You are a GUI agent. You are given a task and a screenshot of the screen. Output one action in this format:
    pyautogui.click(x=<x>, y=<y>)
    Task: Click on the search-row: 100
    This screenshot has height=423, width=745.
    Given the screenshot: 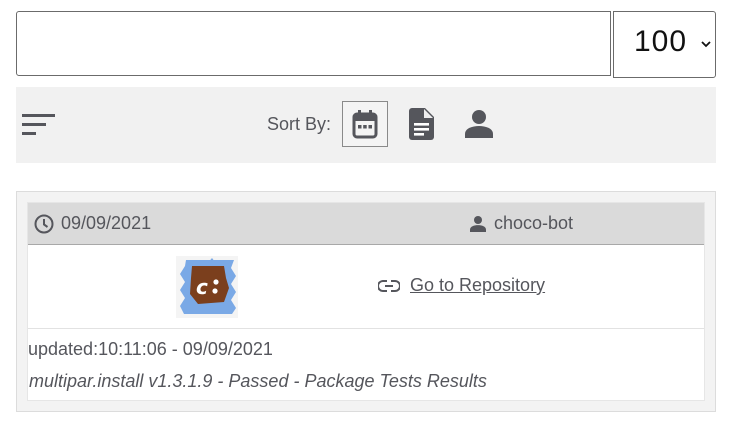 What is the action you would take?
    pyautogui.click(x=366, y=44)
    